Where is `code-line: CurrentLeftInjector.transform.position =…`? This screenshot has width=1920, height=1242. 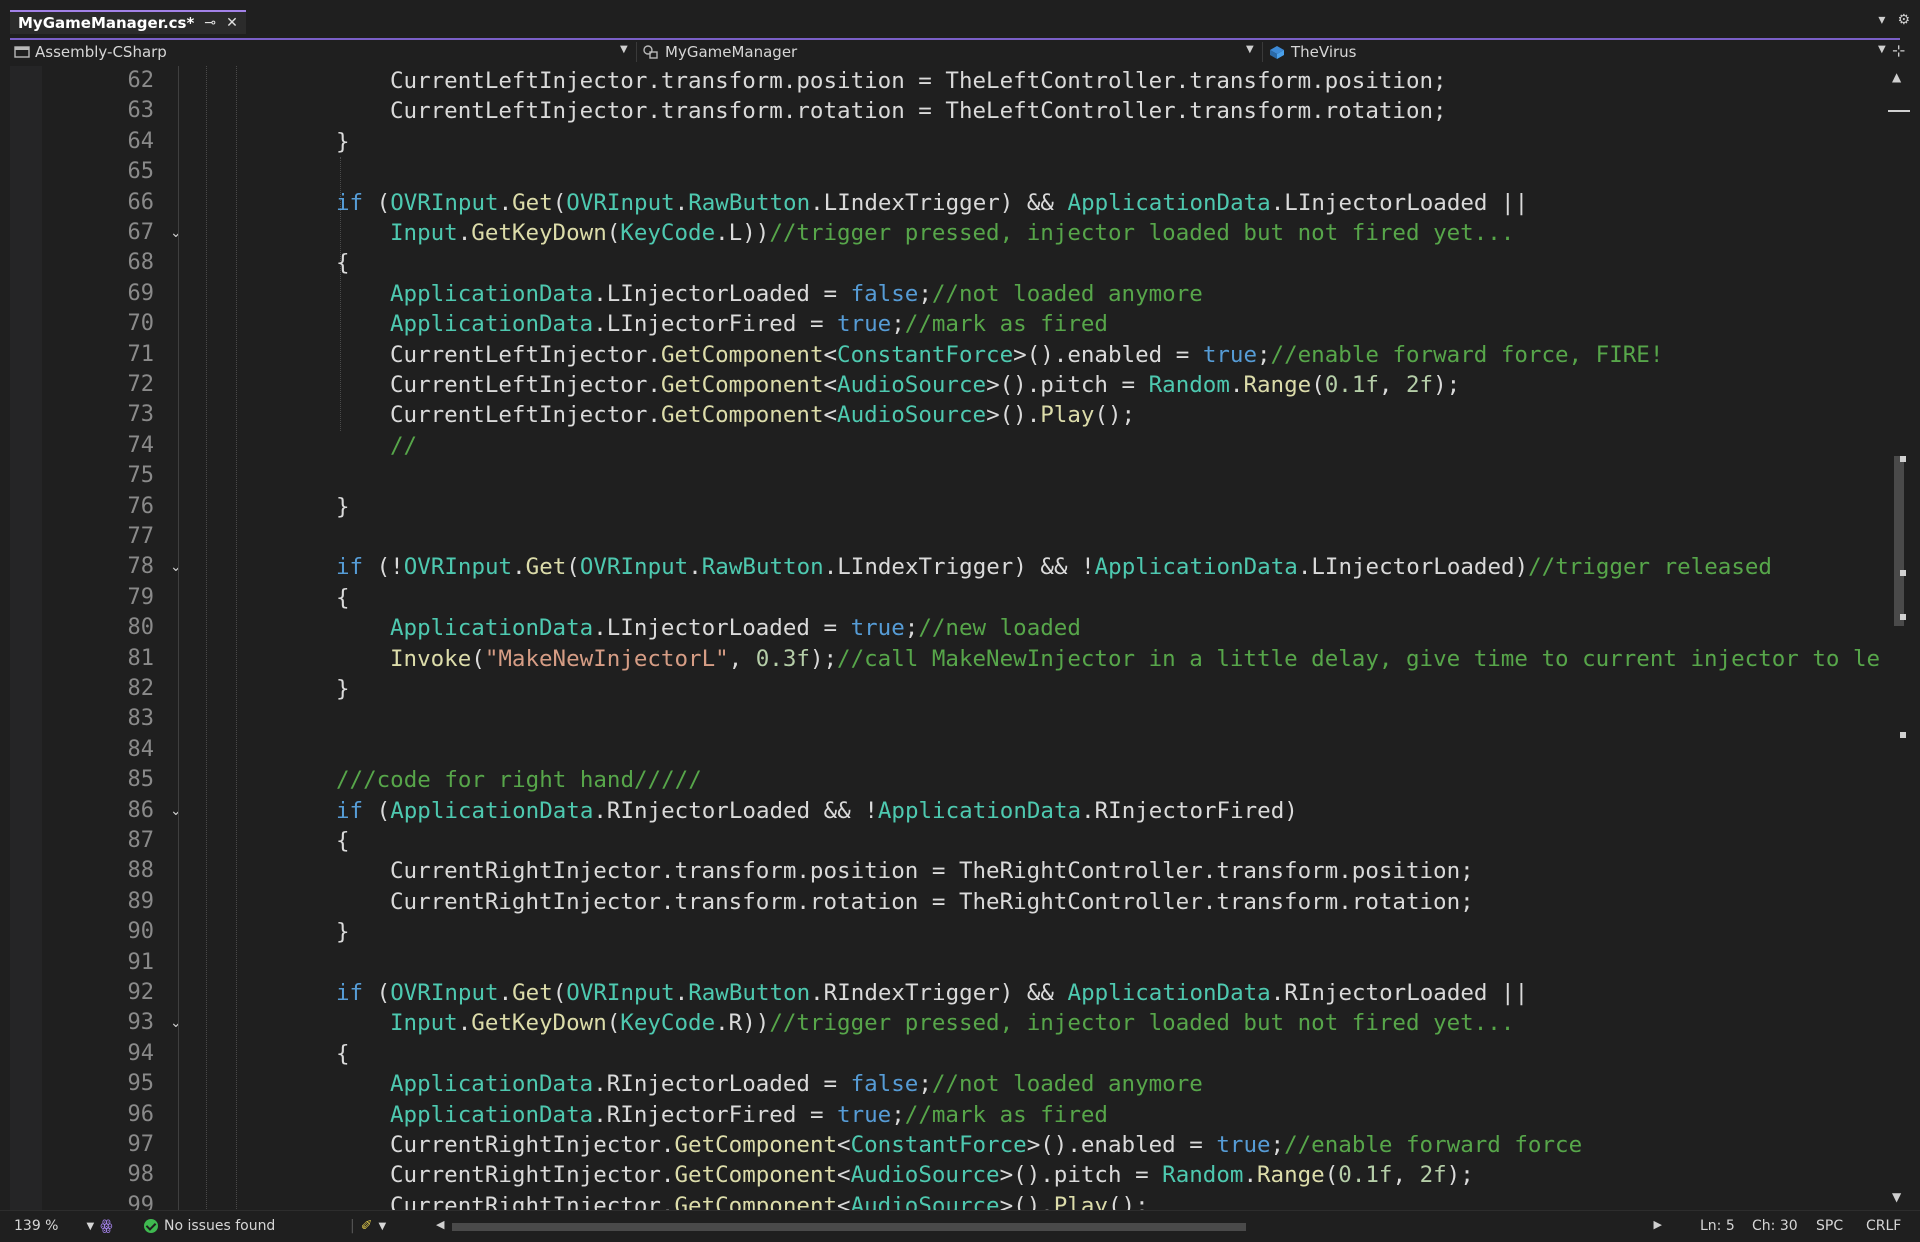 code-line: CurrentLeftInjector.transform.position =… is located at coordinates (918, 81).